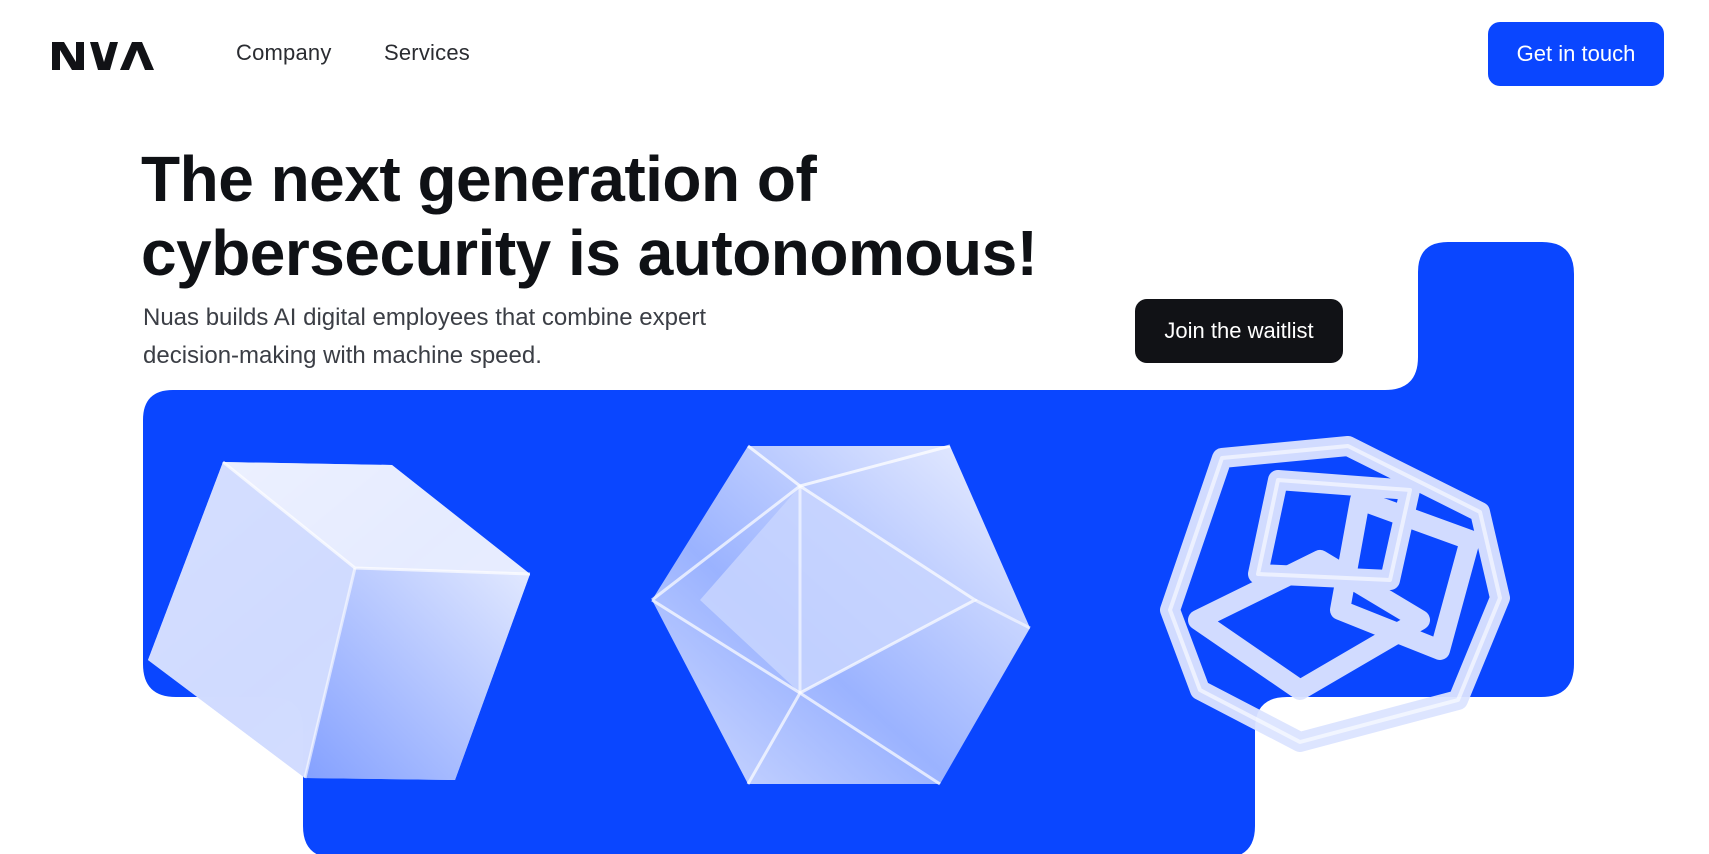 Image resolution: width=1709 pixels, height=854 pixels. I want to click on join-waitlist-button: Join the waitlist, so click(1239, 331).